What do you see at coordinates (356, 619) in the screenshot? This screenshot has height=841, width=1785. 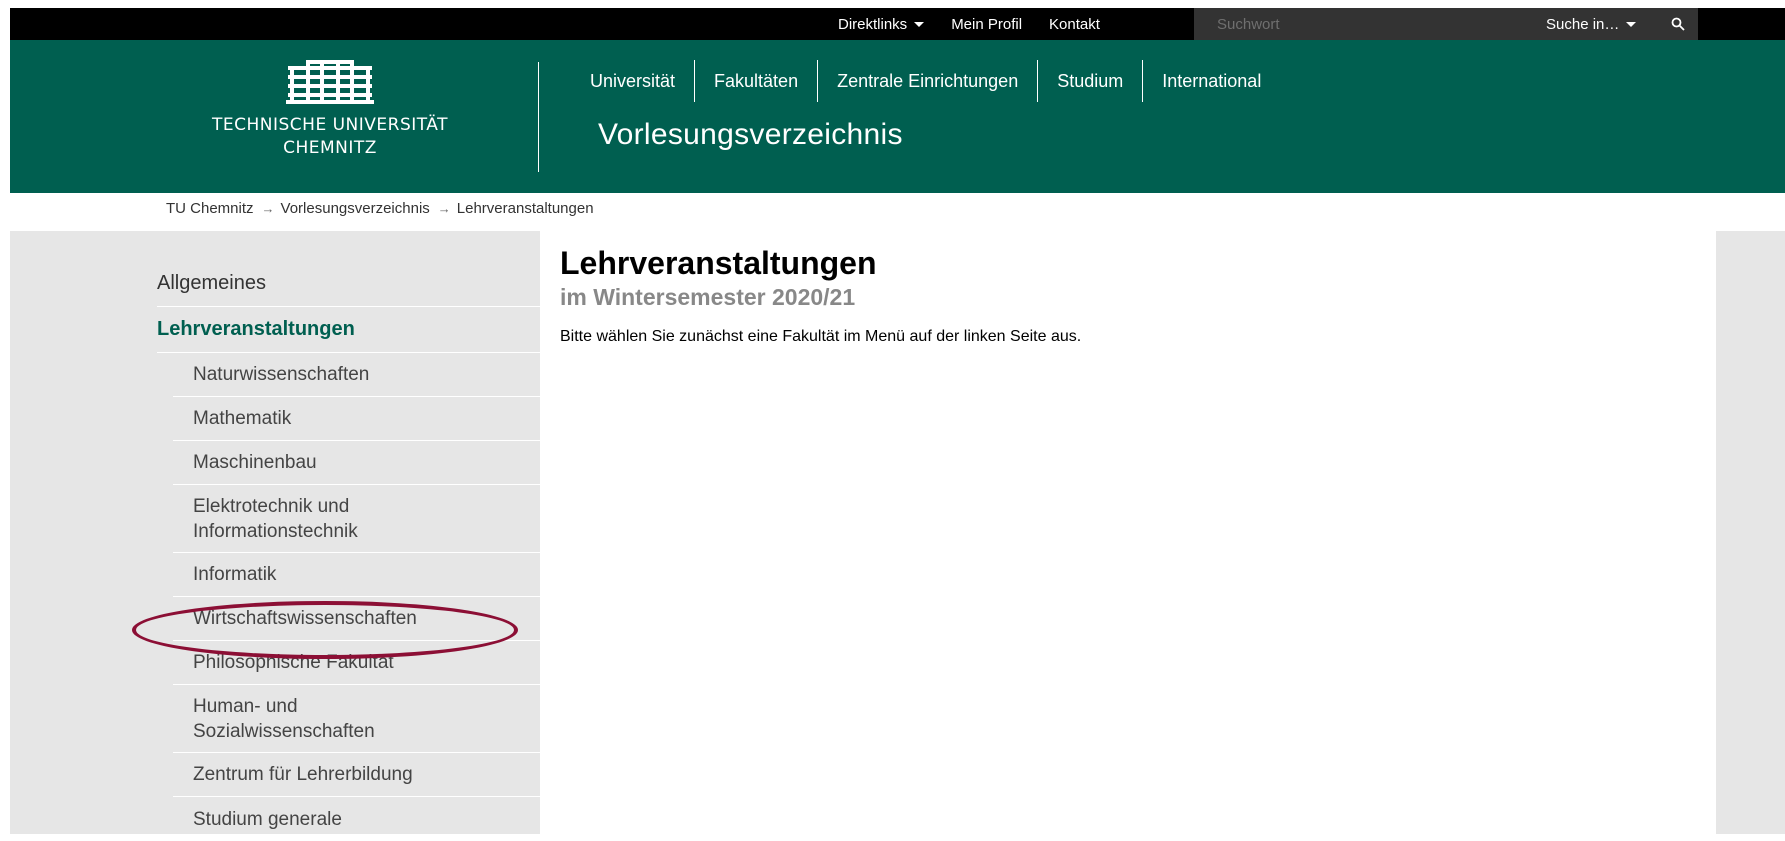 I see `sidebar-item-wirtschaftswissenschaften: Wirtschaftswissenschaften` at bounding box center [356, 619].